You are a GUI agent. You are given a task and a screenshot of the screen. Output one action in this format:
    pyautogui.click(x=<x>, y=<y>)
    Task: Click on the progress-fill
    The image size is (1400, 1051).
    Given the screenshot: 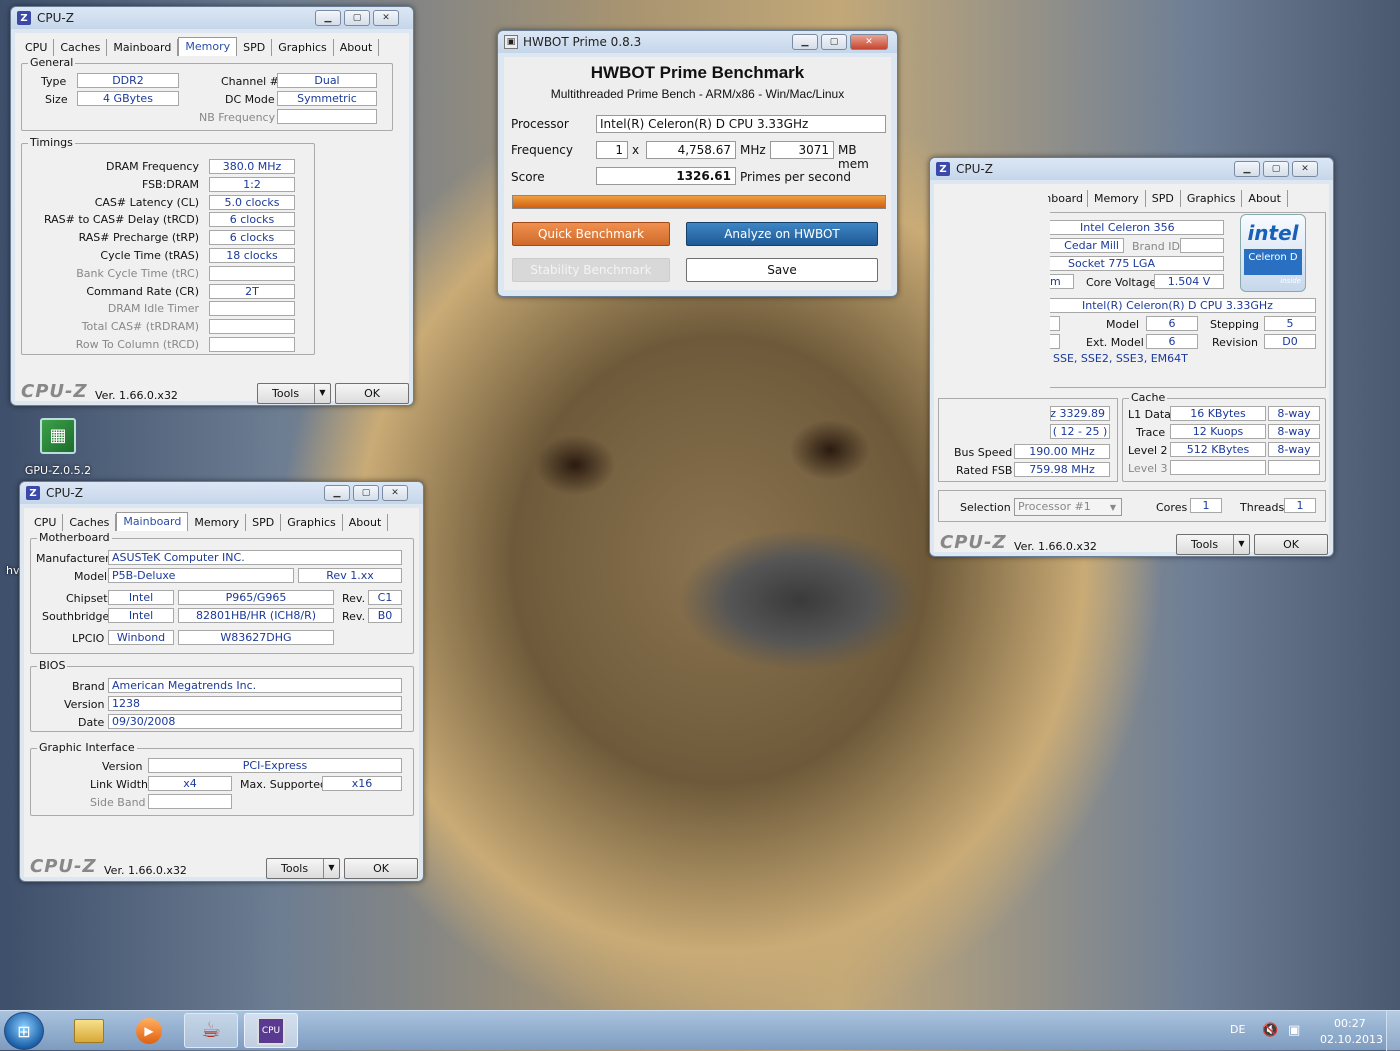 What is the action you would take?
    pyautogui.click(x=699, y=202)
    